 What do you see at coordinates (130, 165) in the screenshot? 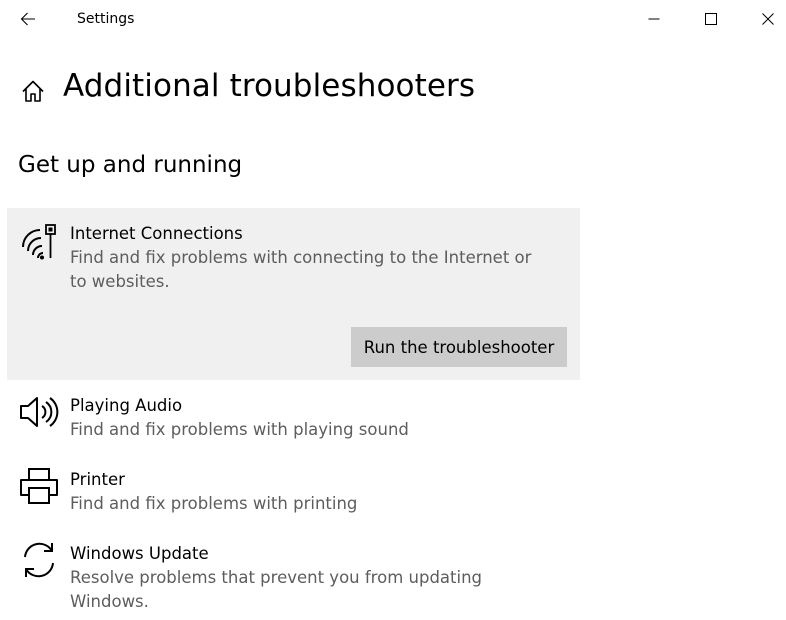
I see `section-title: Get up and running` at bounding box center [130, 165].